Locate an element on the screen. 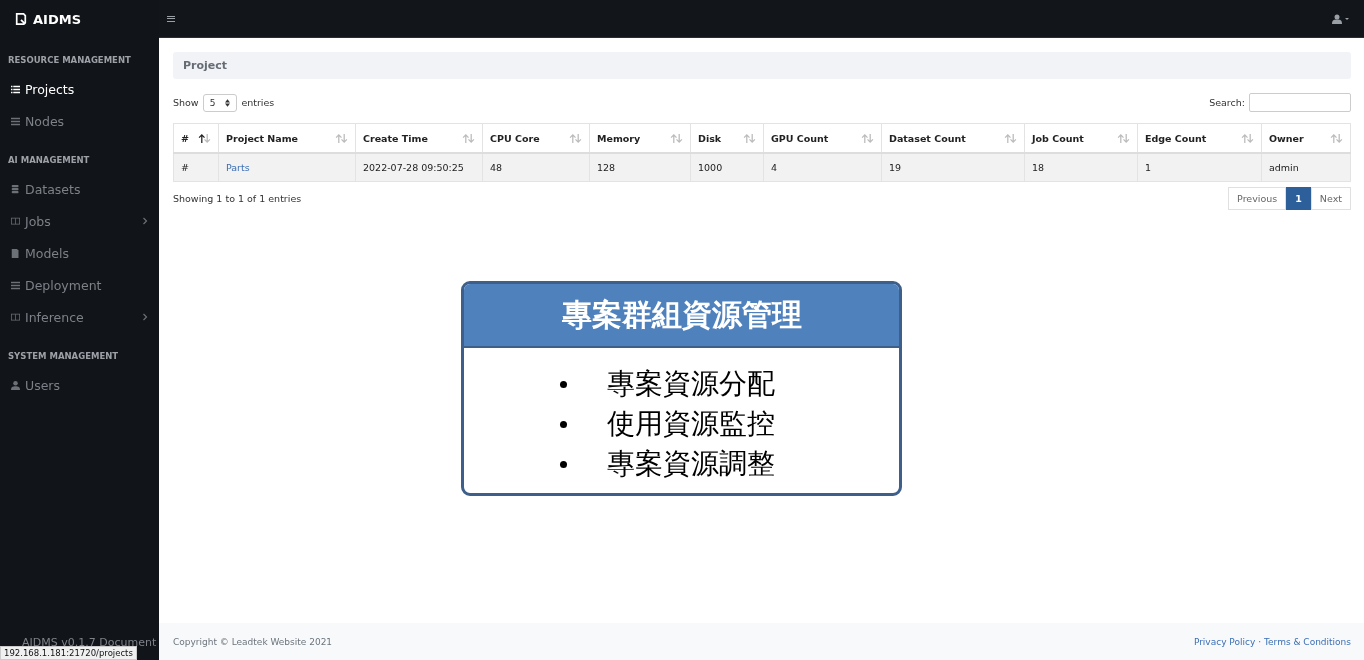 The width and height of the screenshot is (1364, 660). footer-link: Terms & Conditions is located at coordinates (1307, 641).